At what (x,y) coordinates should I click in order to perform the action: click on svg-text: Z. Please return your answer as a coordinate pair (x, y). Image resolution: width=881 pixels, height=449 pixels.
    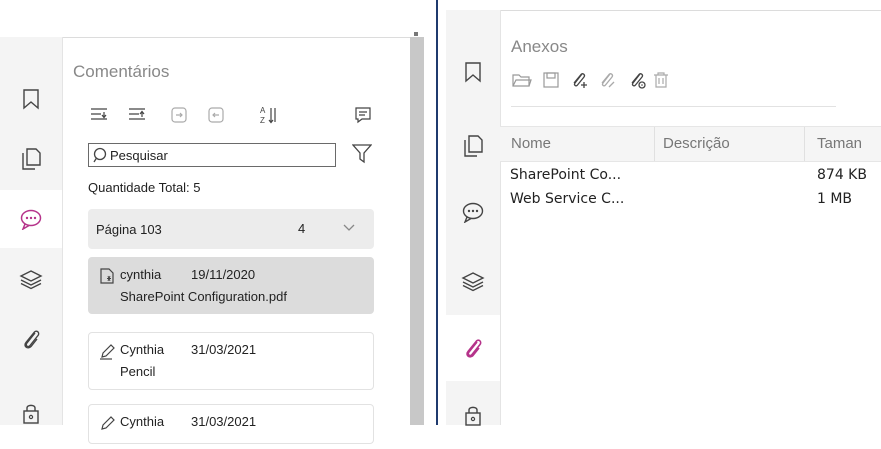
    Looking at the image, I should click on (262, 120).